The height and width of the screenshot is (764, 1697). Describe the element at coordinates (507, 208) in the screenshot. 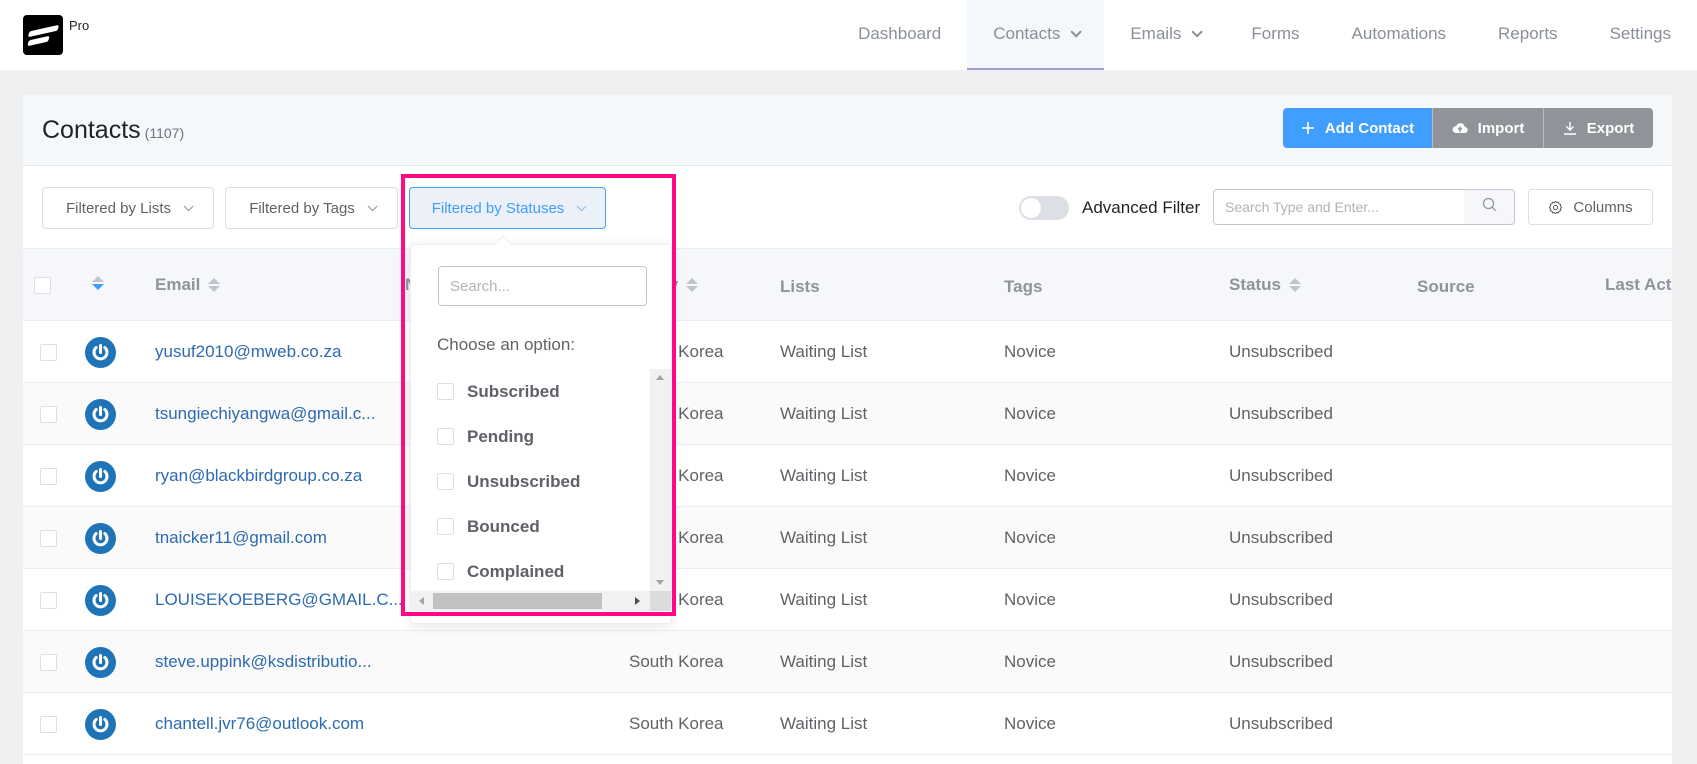

I see `filter-by-statuses-dropdown: Filtered by Statuses` at that location.